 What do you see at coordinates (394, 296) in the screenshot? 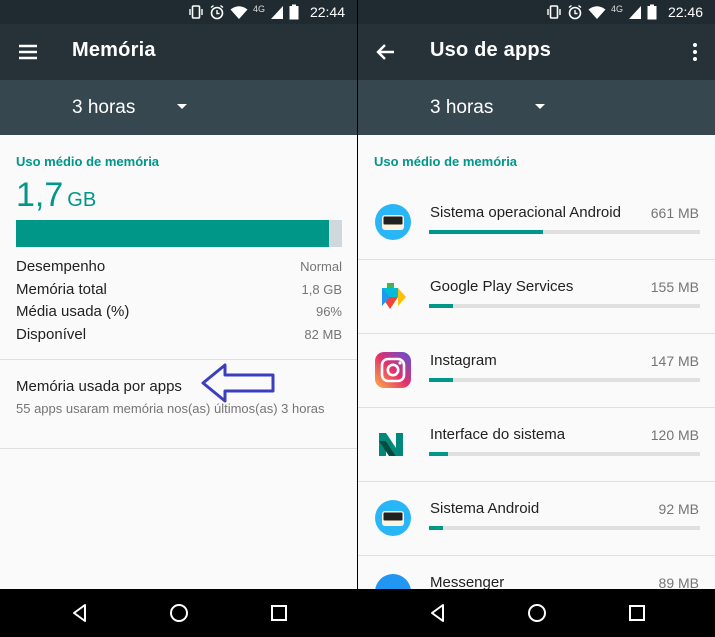
I see `play-services-icon` at bounding box center [394, 296].